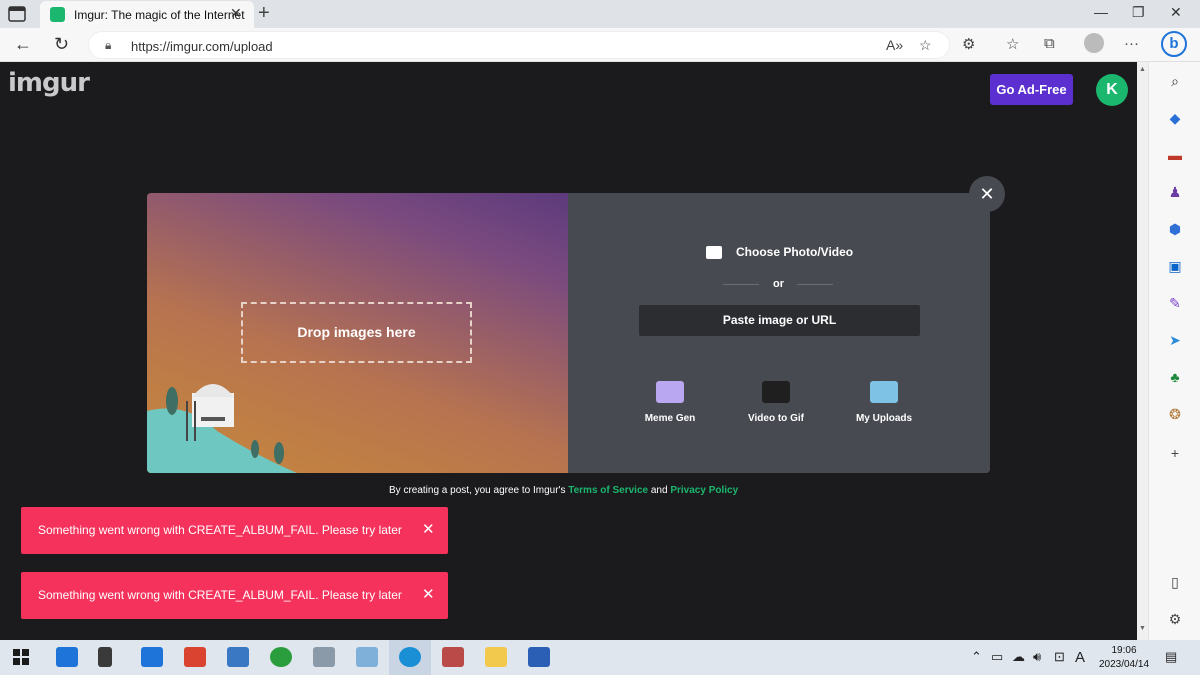  I want to click on refresh-icon: ↻, so click(61, 44).